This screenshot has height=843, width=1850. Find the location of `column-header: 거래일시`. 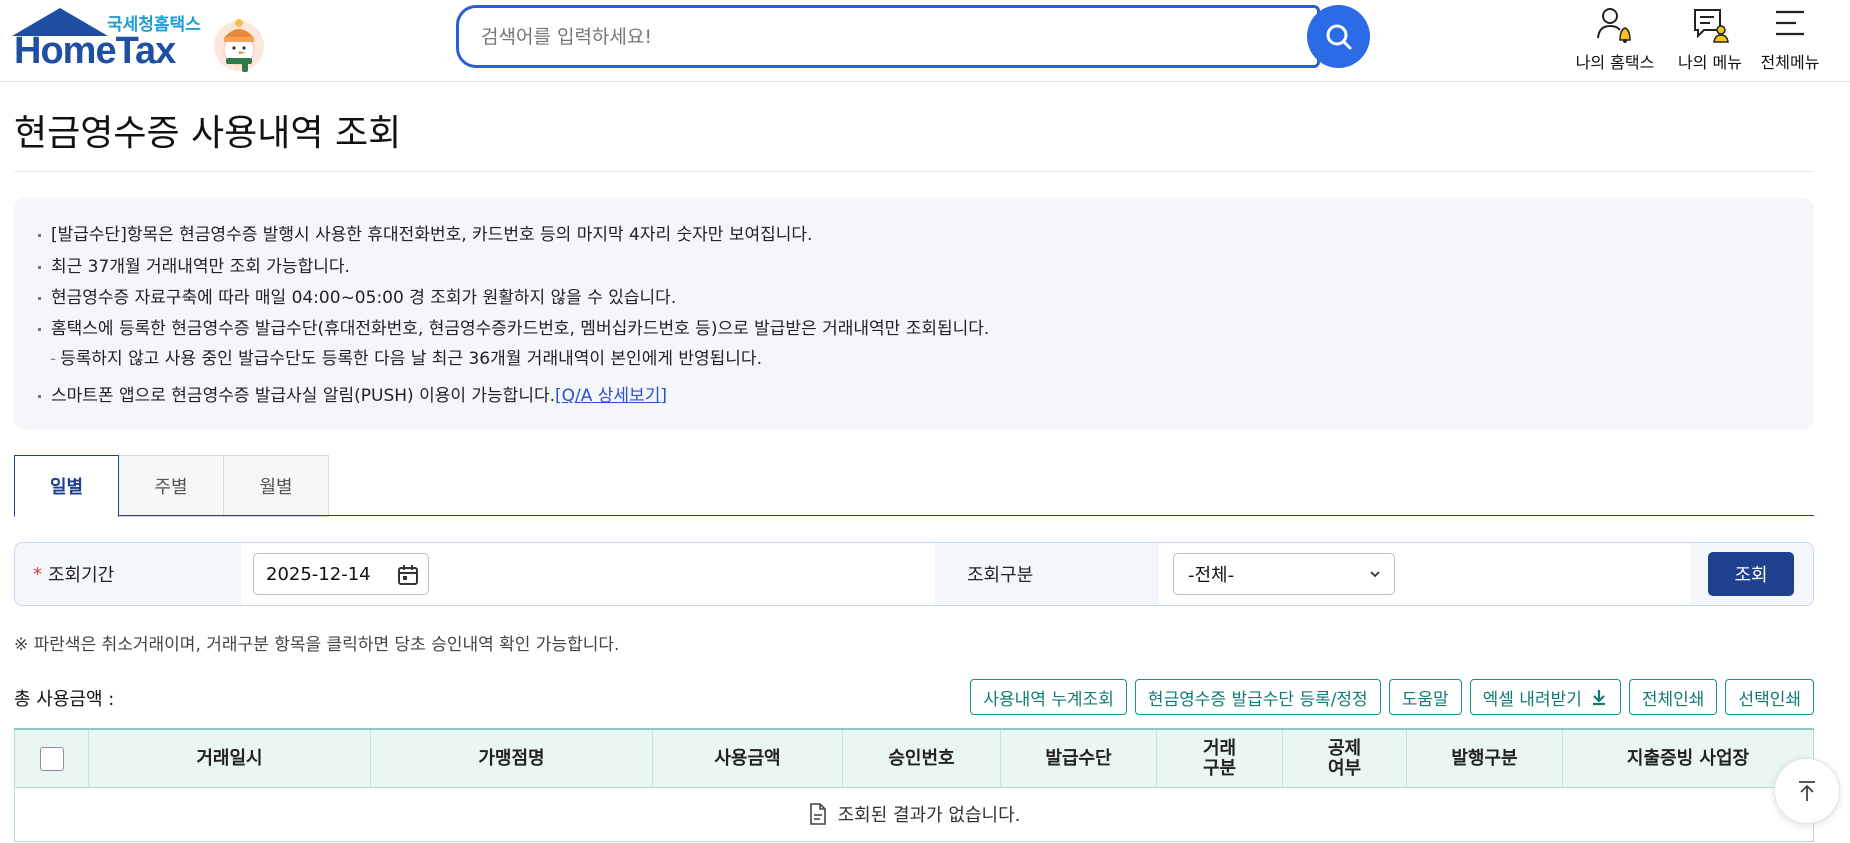

column-header: 거래일시 is located at coordinates (230, 759).